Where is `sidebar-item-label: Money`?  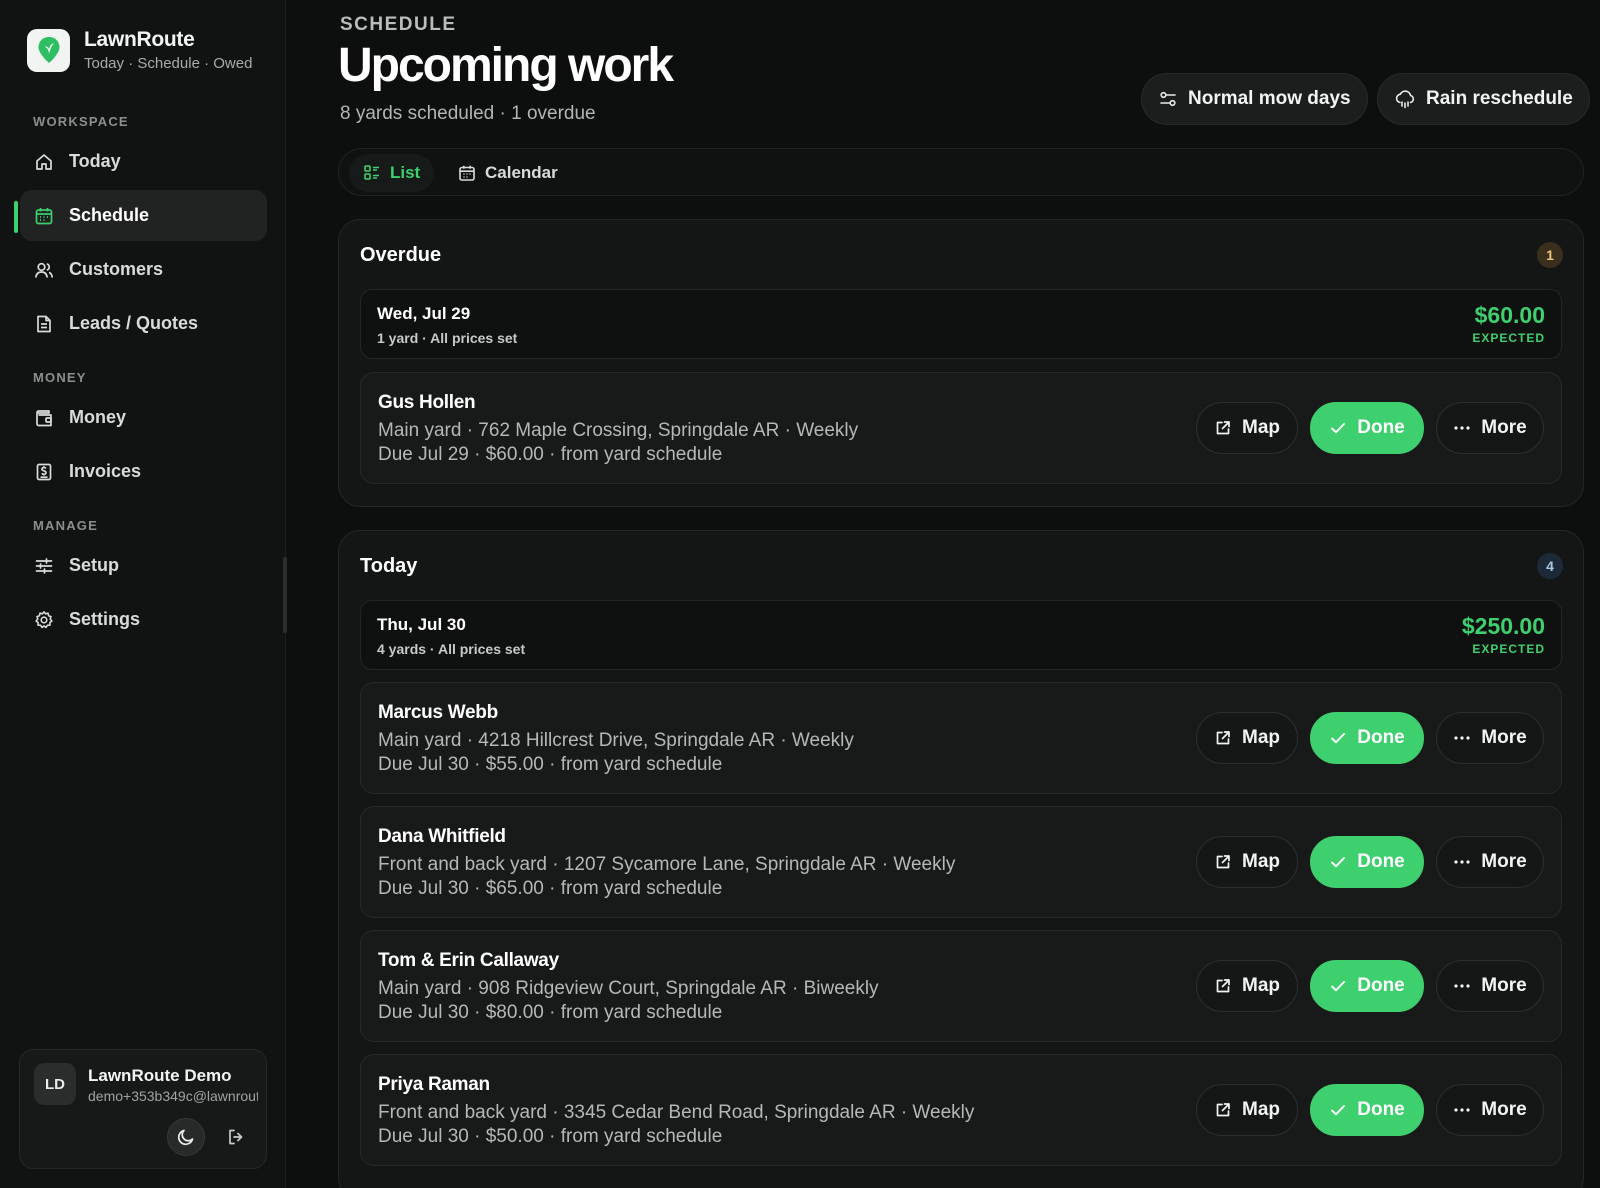 sidebar-item-label: Money is located at coordinates (98, 417).